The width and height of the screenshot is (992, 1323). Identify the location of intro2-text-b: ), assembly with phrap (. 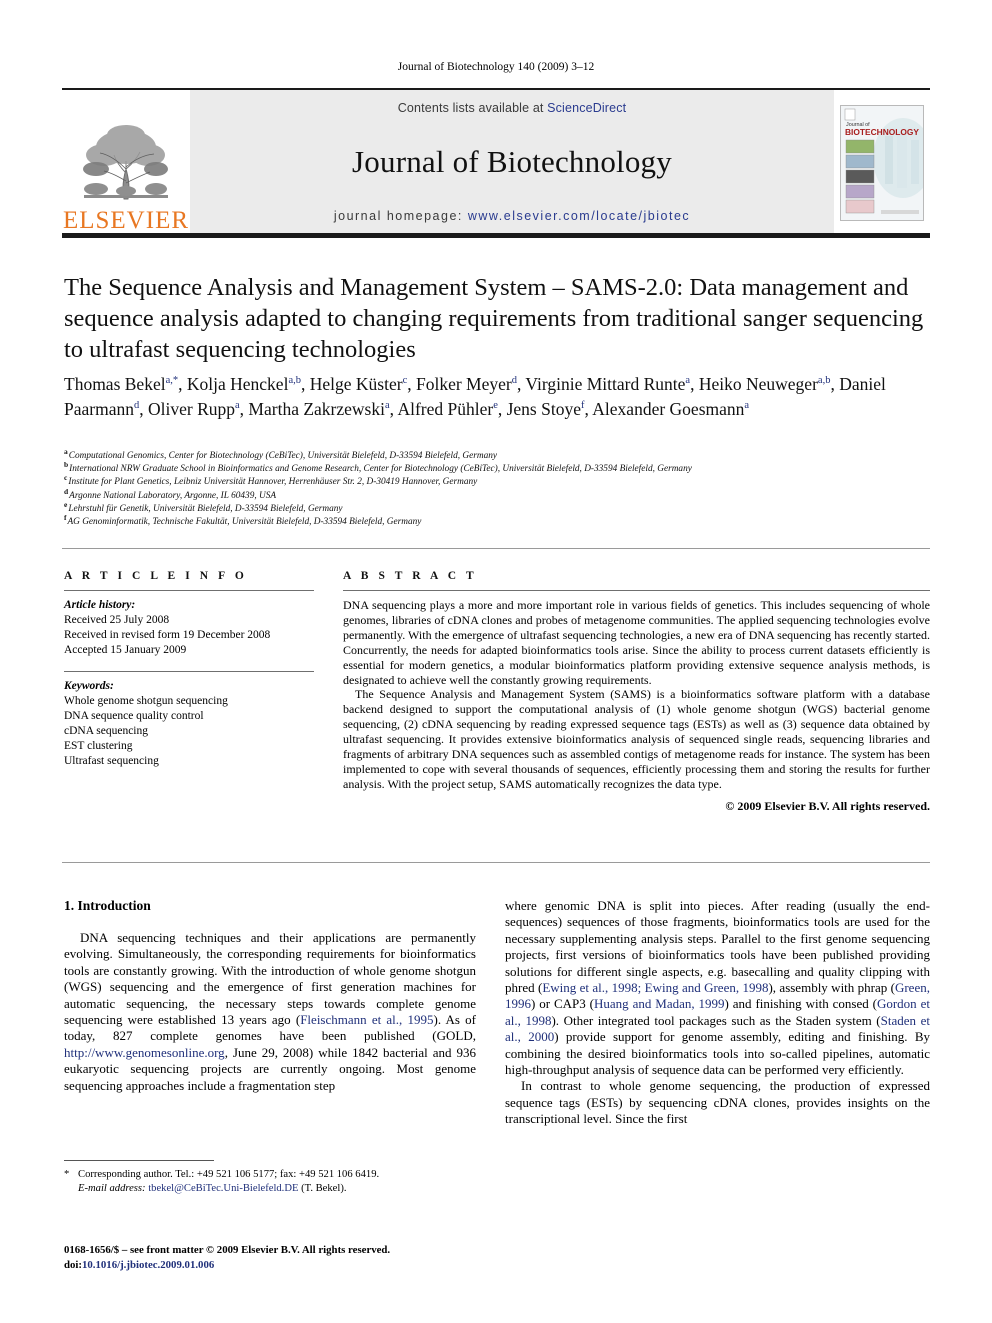
(831, 988).